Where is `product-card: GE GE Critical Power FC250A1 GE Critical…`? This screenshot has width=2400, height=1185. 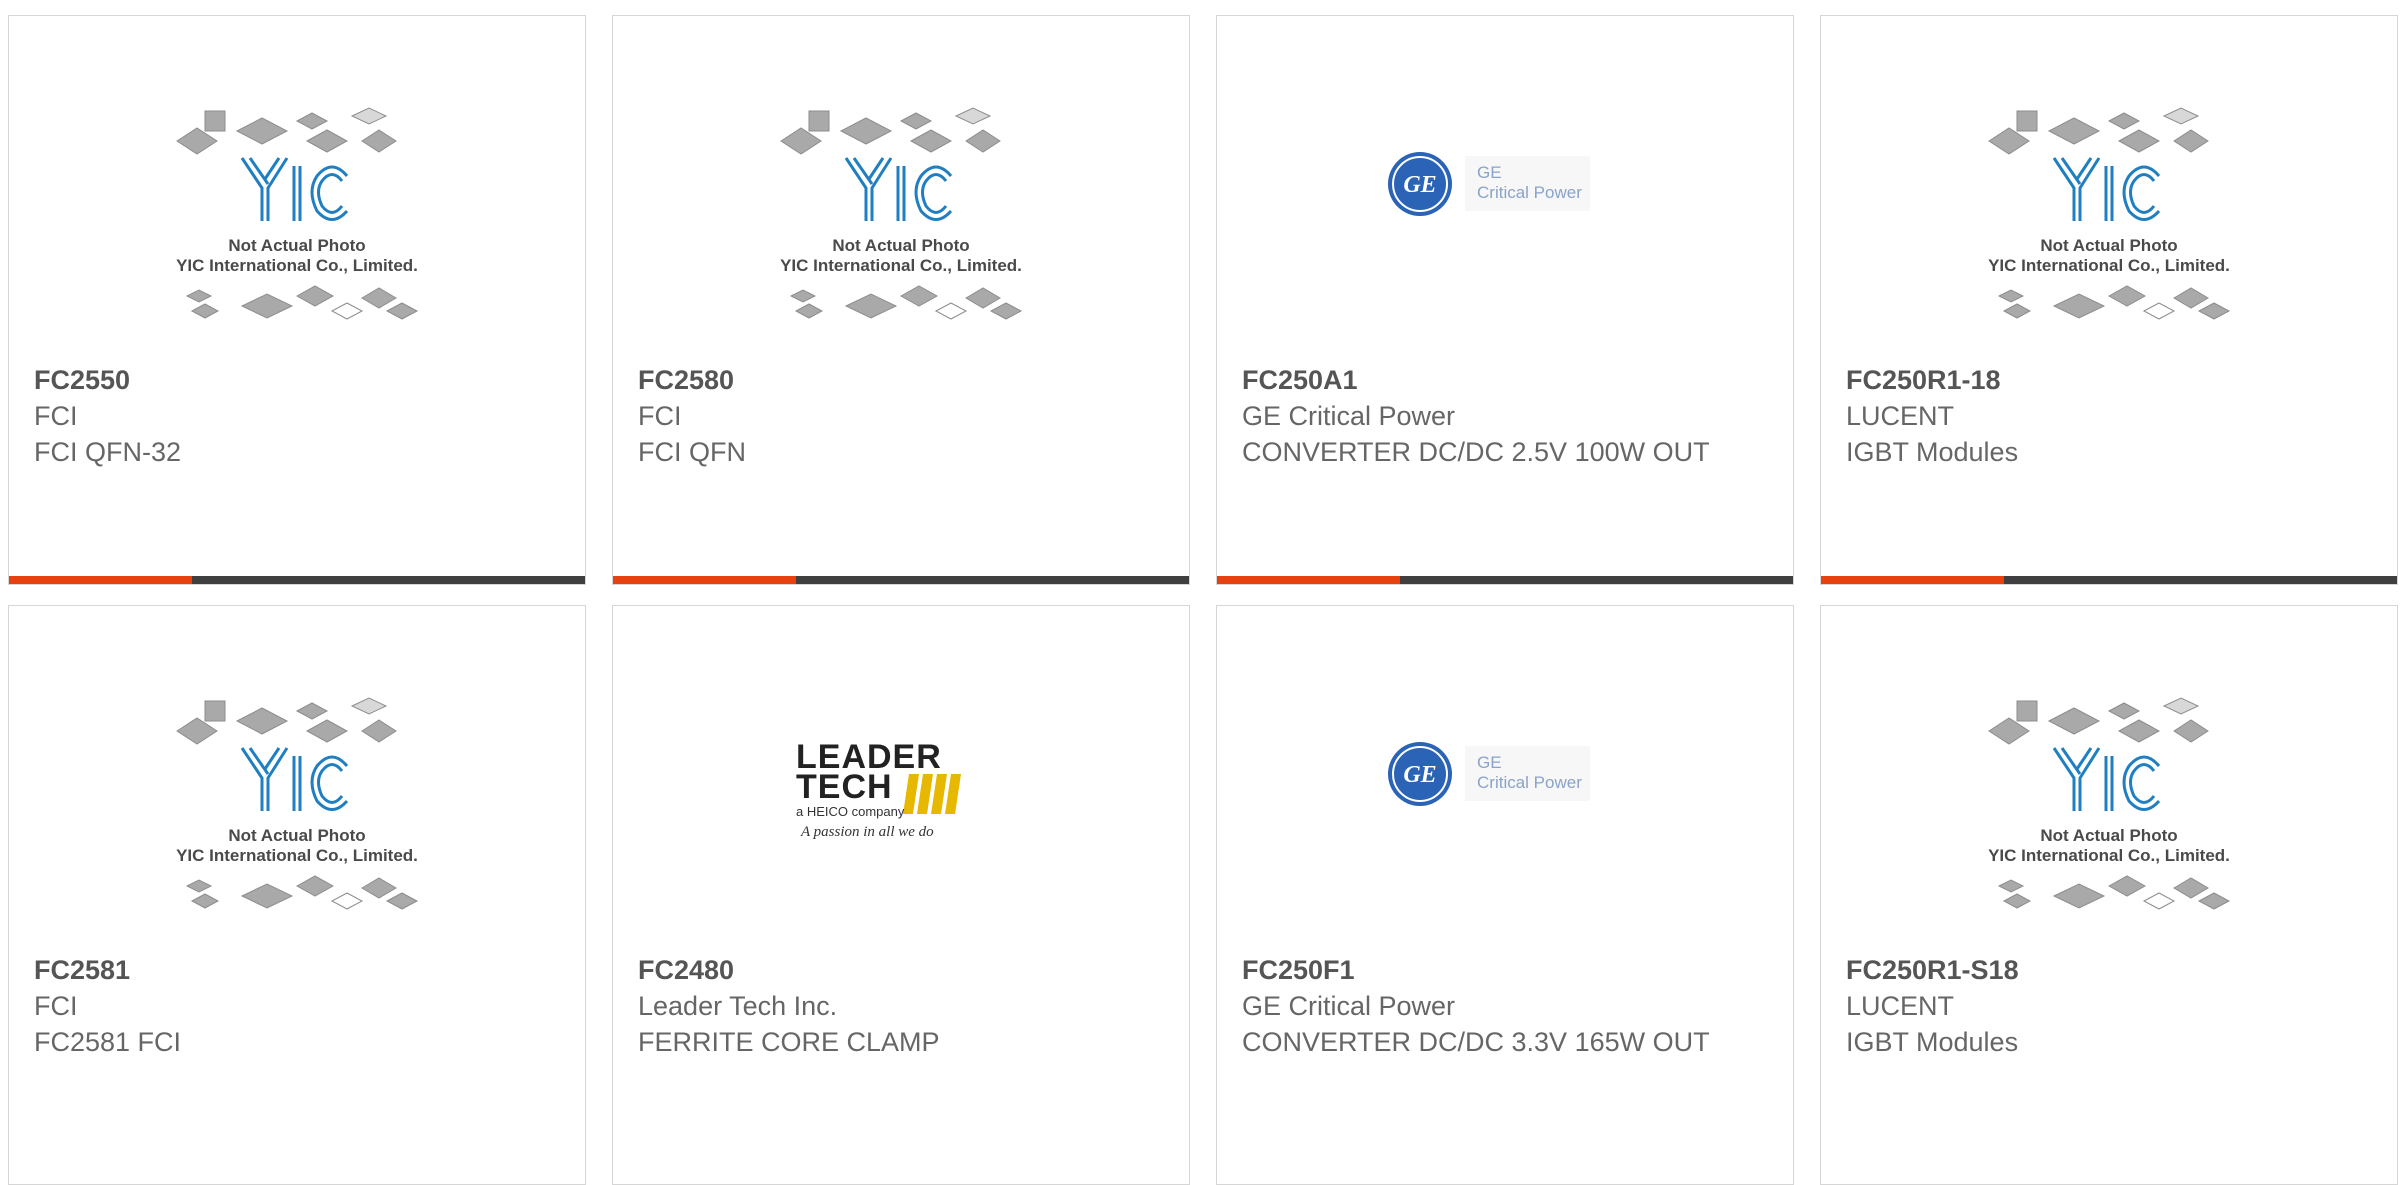 product-card: GE GE Critical Power FC250A1 GE Critical… is located at coordinates (1505, 300).